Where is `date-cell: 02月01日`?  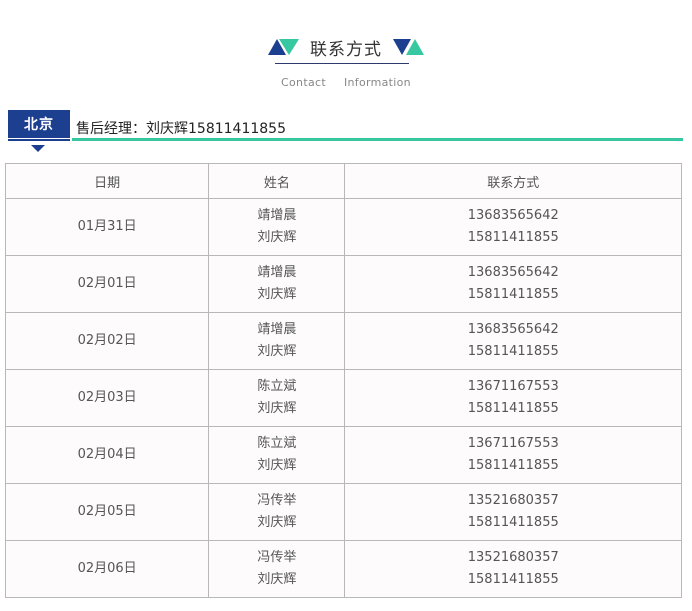 date-cell: 02月01日 is located at coordinates (107, 284).